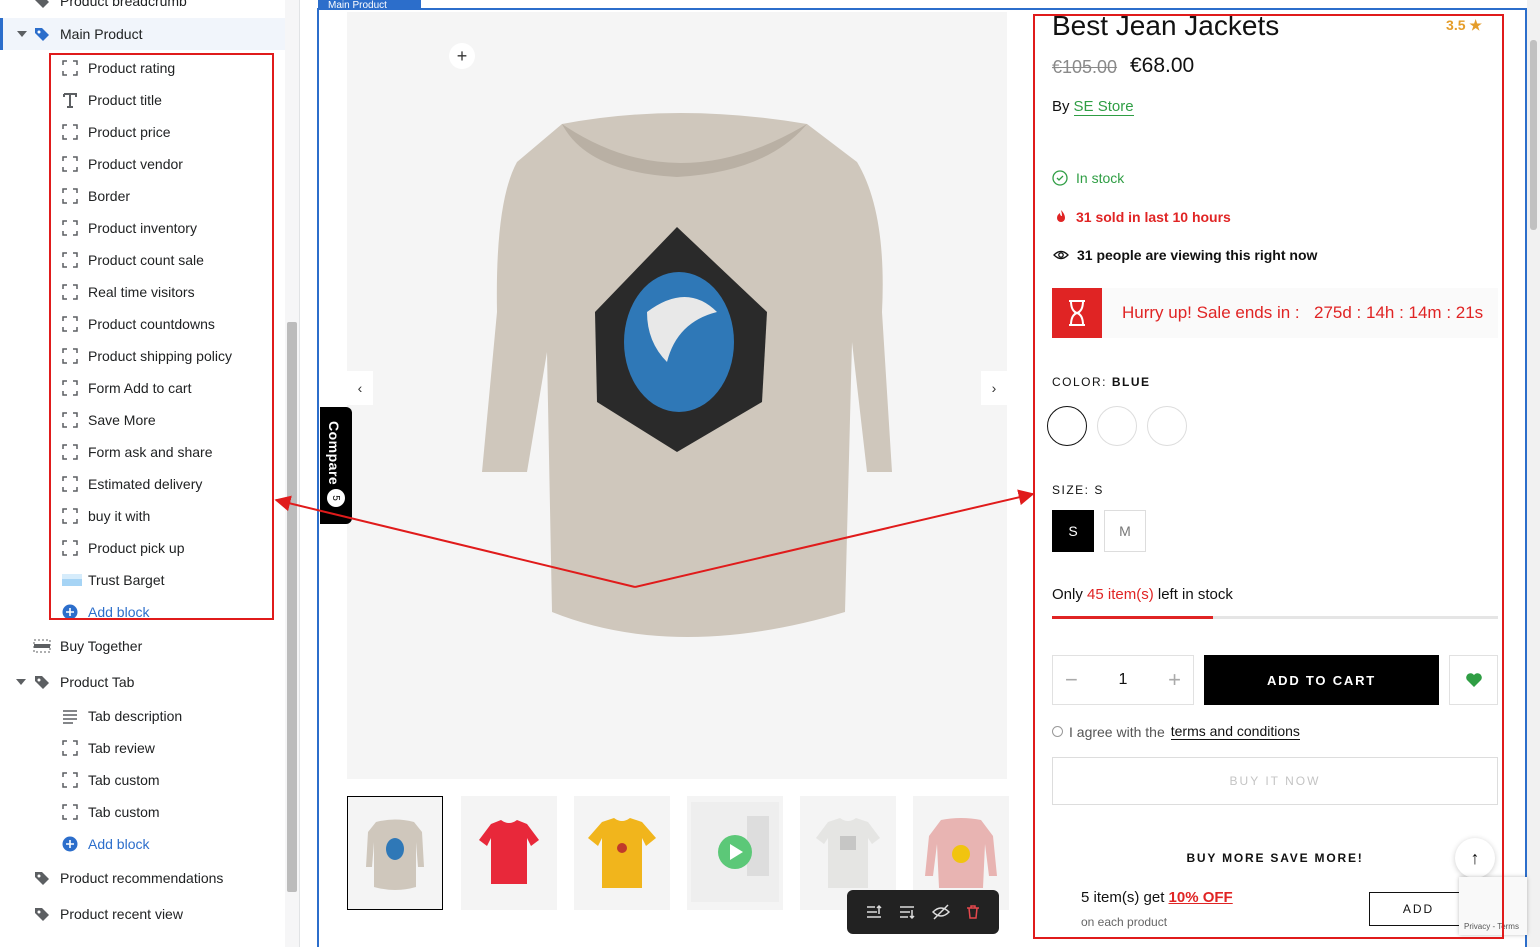 The height and width of the screenshot is (947, 1540). I want to click on size-option-label: SIZE: S, so click(1078, 490).